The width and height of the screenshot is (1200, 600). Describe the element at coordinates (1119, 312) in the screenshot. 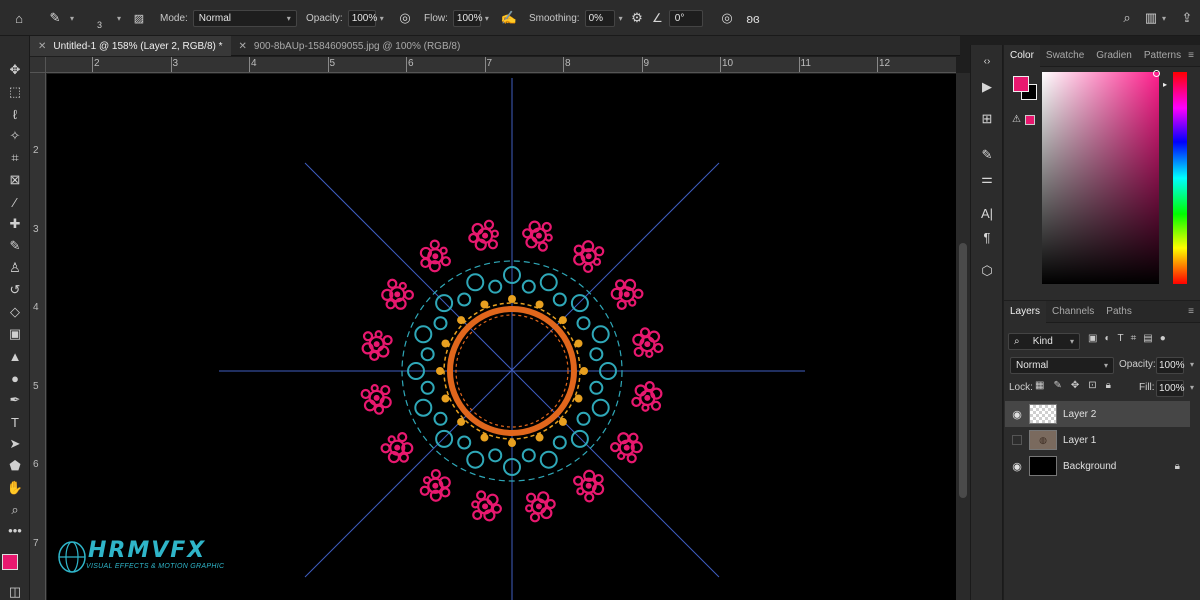

I see `tab-paths: Paths` at that location.